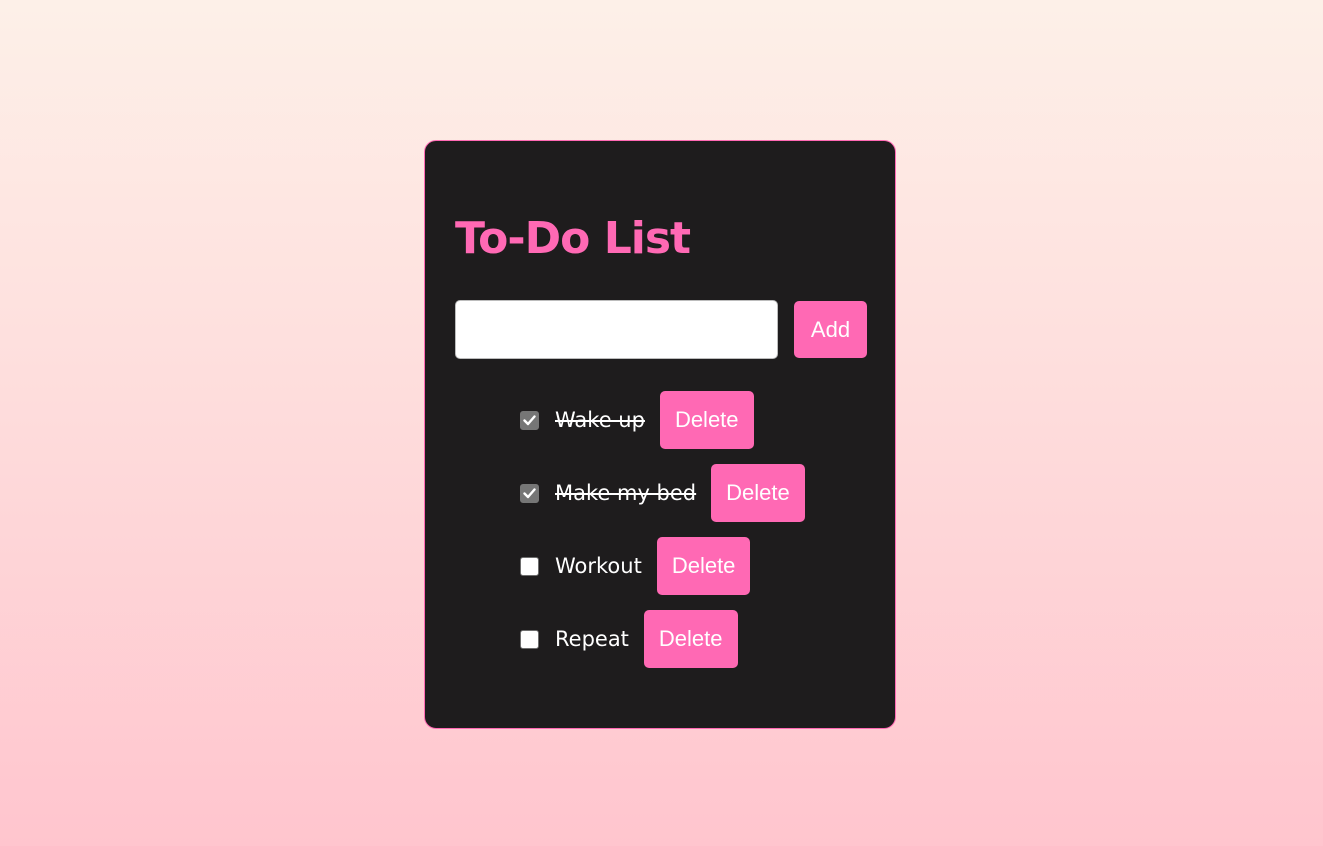  Describe the element at coordinates (626, 493) in the screenshot. I see `task-text: Make my bed` at that location.